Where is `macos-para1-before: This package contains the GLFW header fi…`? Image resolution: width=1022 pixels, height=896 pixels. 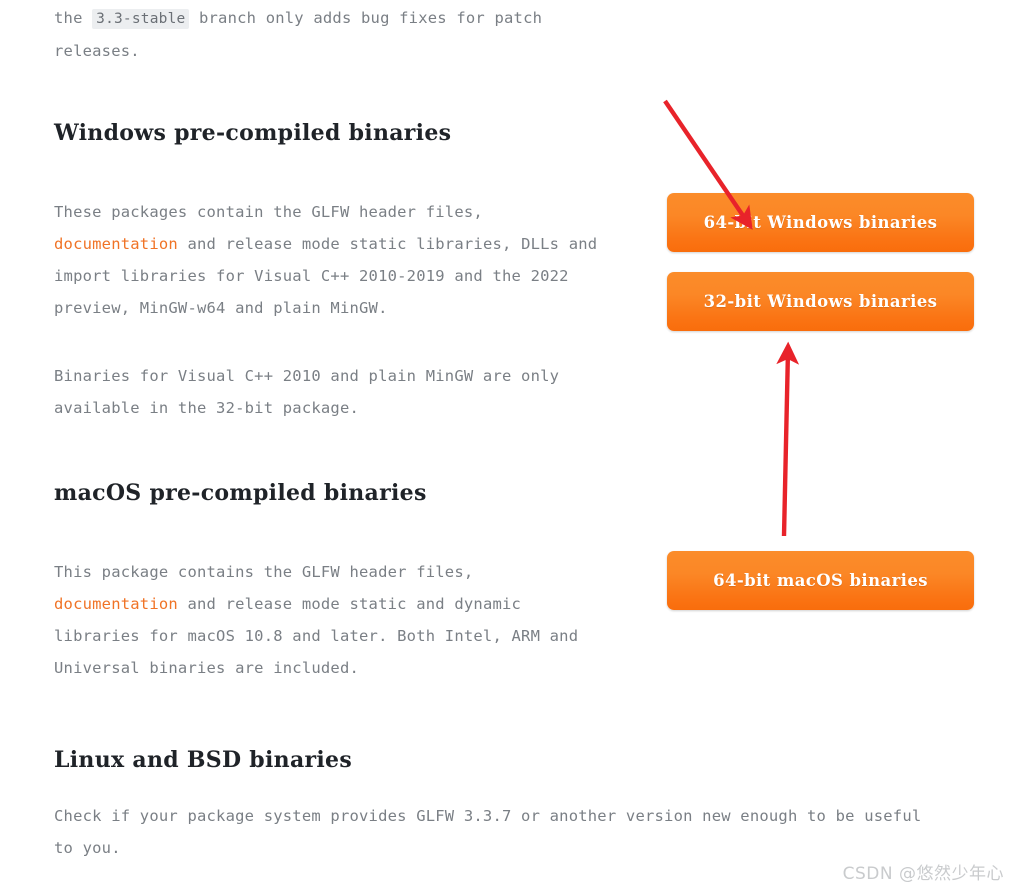
macos-para1-before: This package contains the GLFW header fi… is located at coordinates (264, 572).